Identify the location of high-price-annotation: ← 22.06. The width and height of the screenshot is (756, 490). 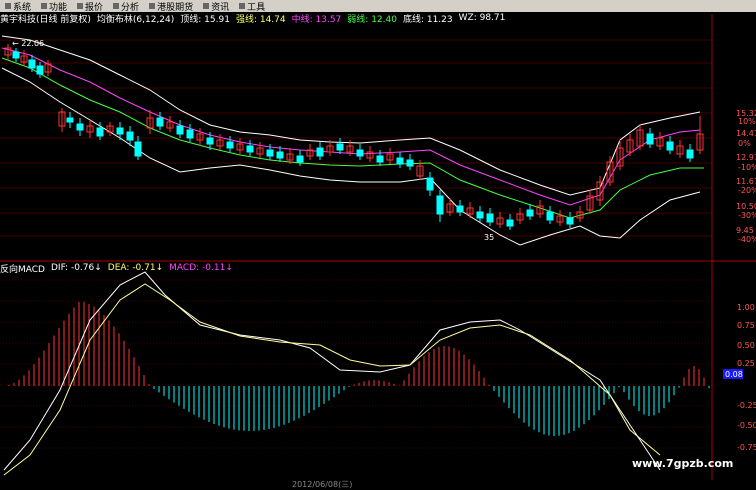
(28, 43).